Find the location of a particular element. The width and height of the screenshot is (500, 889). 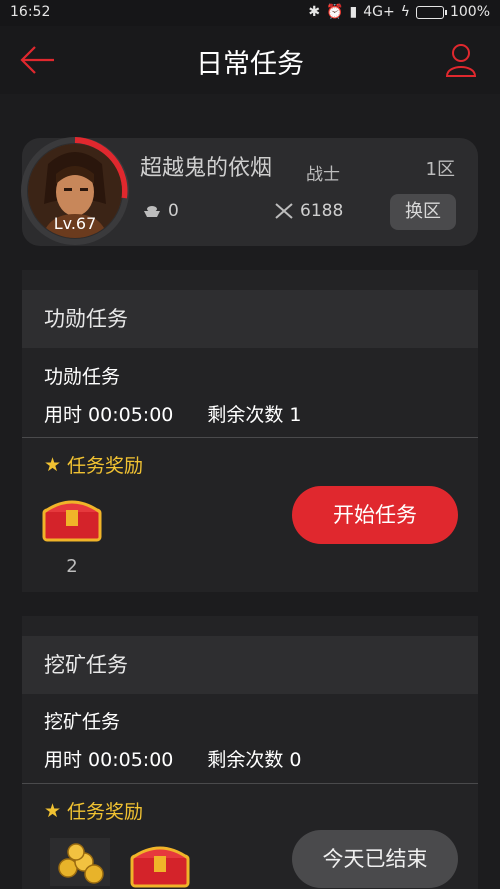

player-class: 战士 is located at coordinates (323, 175).